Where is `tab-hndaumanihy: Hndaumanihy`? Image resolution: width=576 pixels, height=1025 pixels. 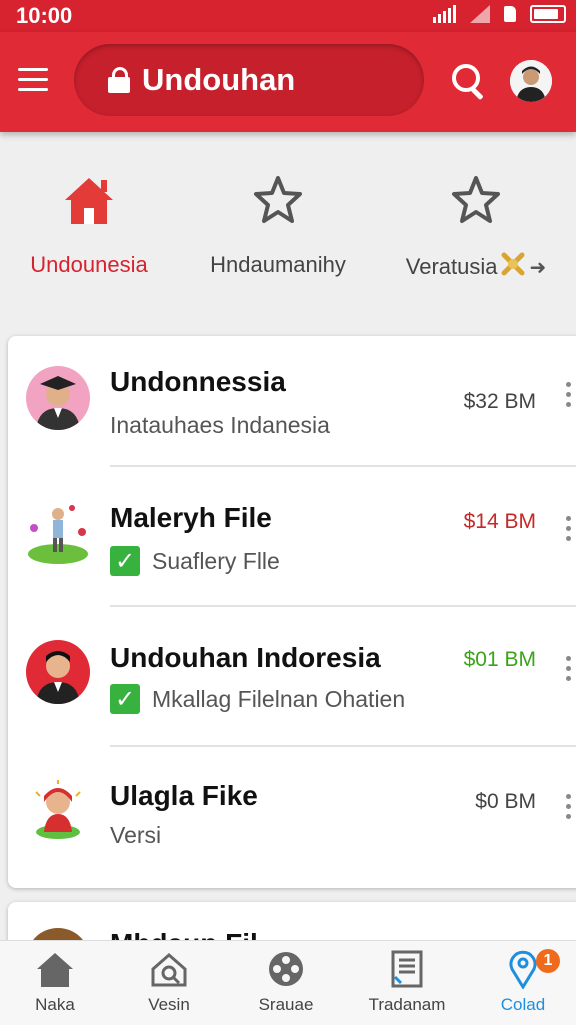 tab-hndaumanihy: Hndaumanihy is located at coordinates (278, 225).